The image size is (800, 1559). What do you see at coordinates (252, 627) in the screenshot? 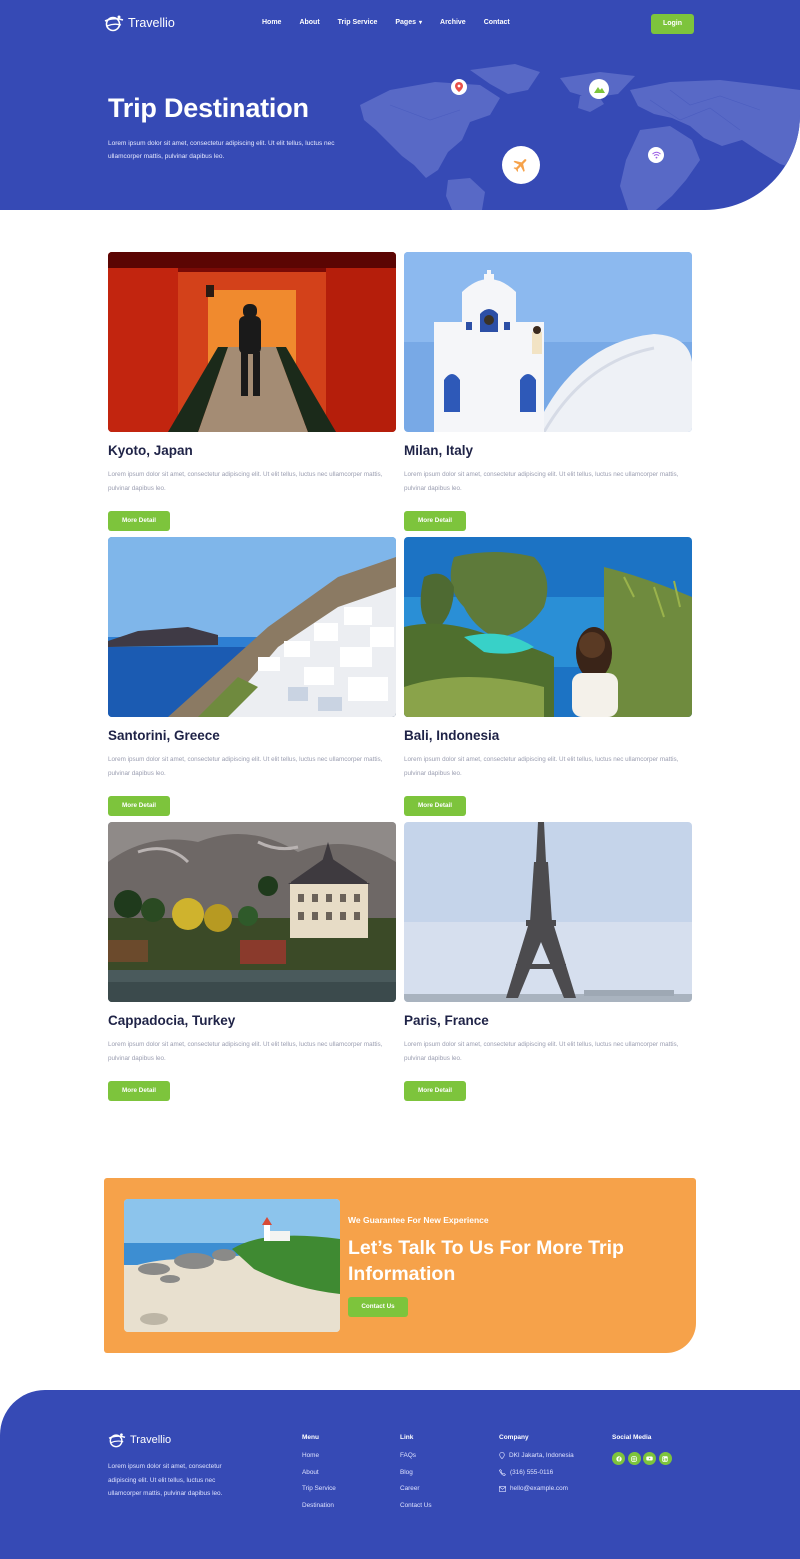
I see `santorini-village-image` at bounding box center [252, 627].